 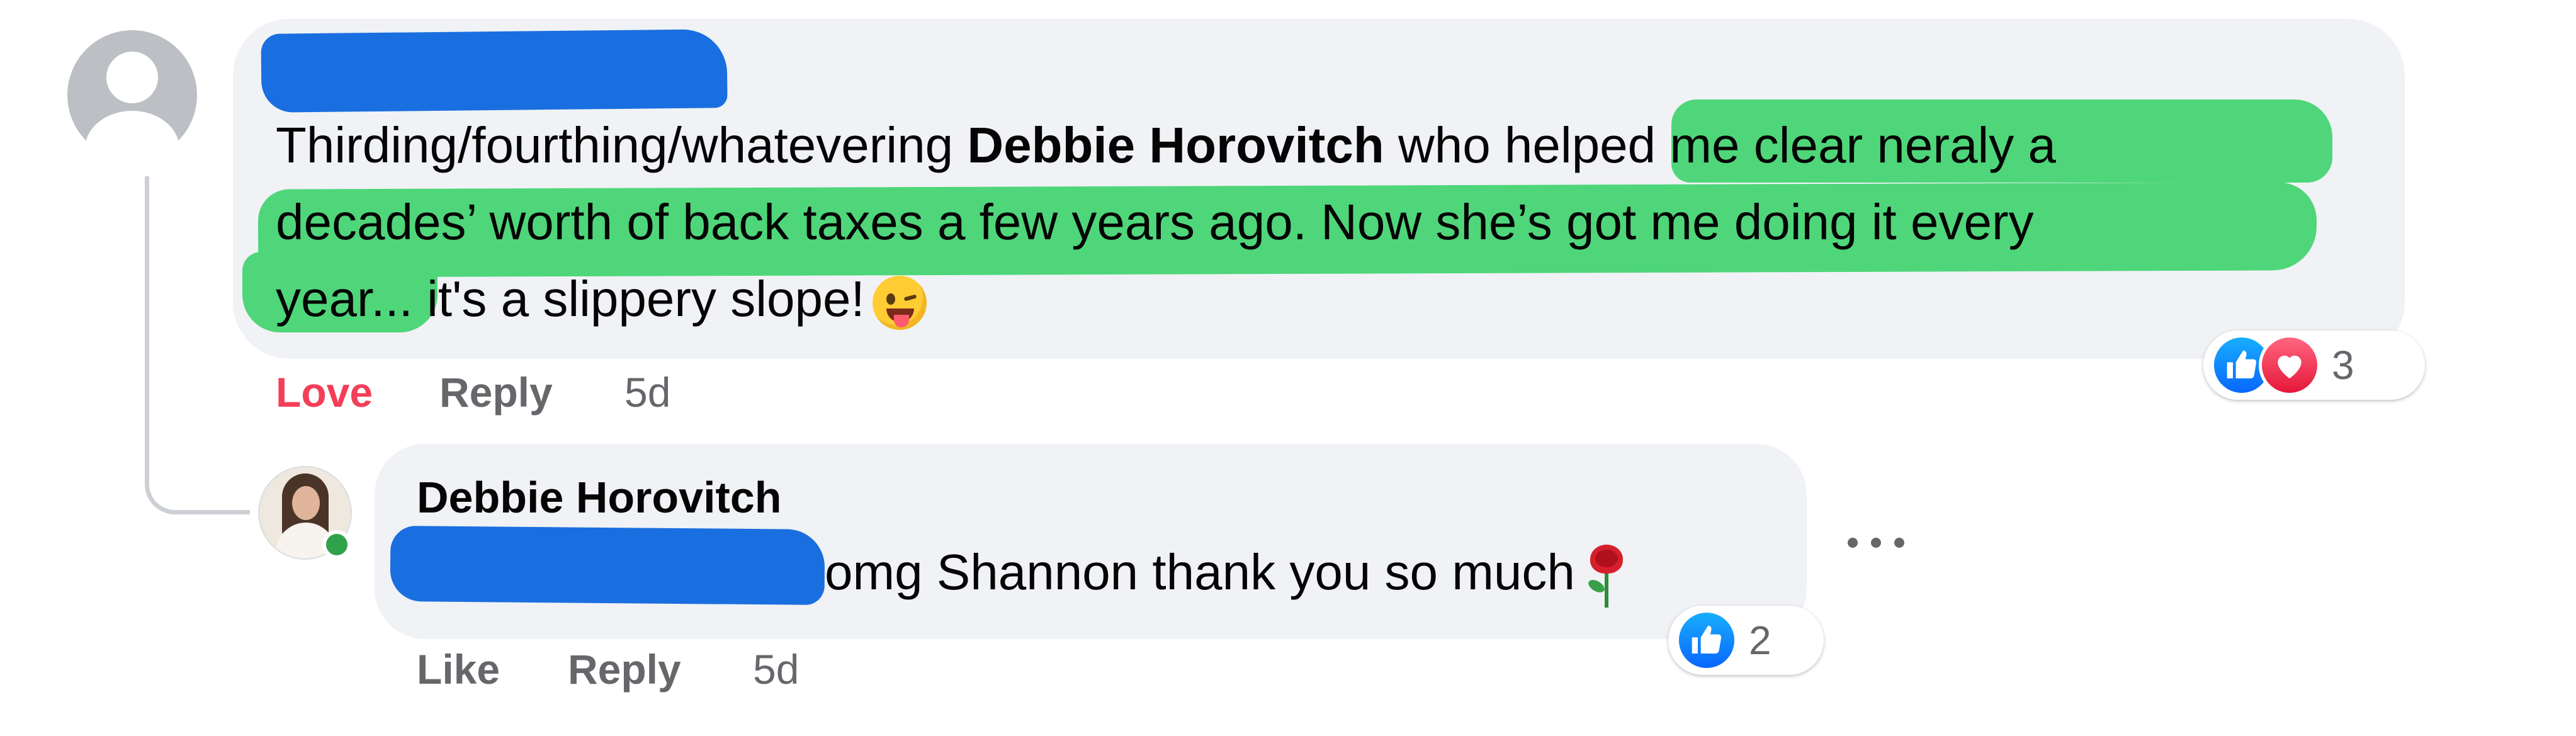 I want to click on reply-text-line: omg Shannon thank you so much, so click(x=1227, y=572).